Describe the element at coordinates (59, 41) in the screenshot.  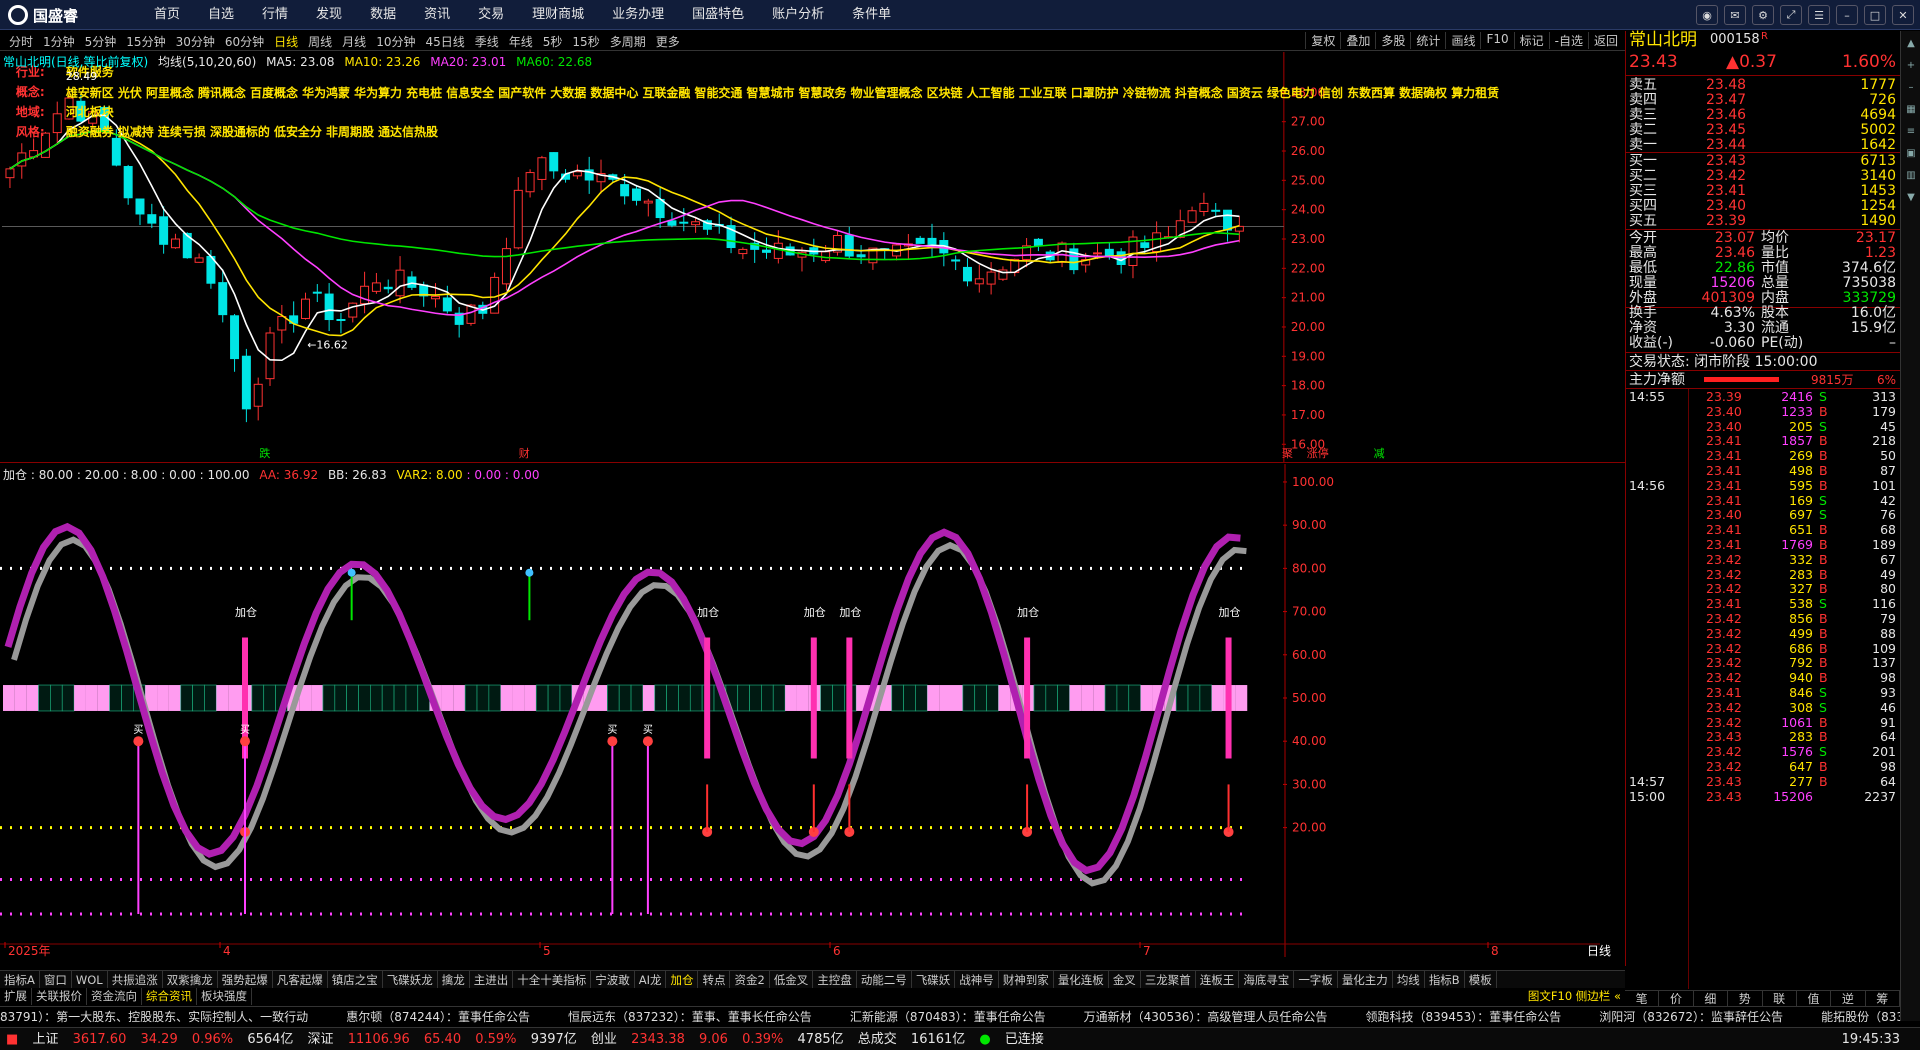
I see `period-1: 1分钟` at that location.